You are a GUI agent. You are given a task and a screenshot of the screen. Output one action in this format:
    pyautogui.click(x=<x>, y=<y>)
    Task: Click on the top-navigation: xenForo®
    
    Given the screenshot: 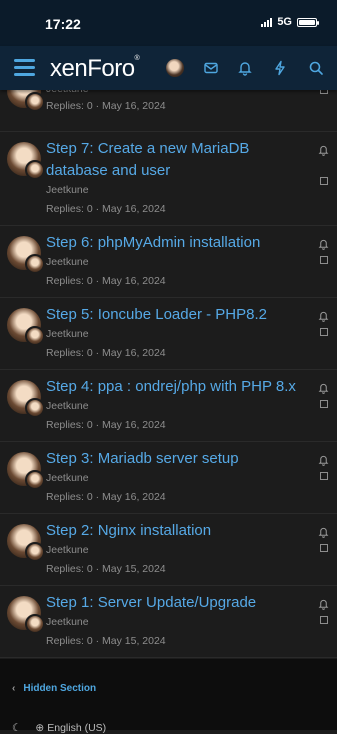 What is the action you would take?
    pyautogui.click(x=168, y=68)
    